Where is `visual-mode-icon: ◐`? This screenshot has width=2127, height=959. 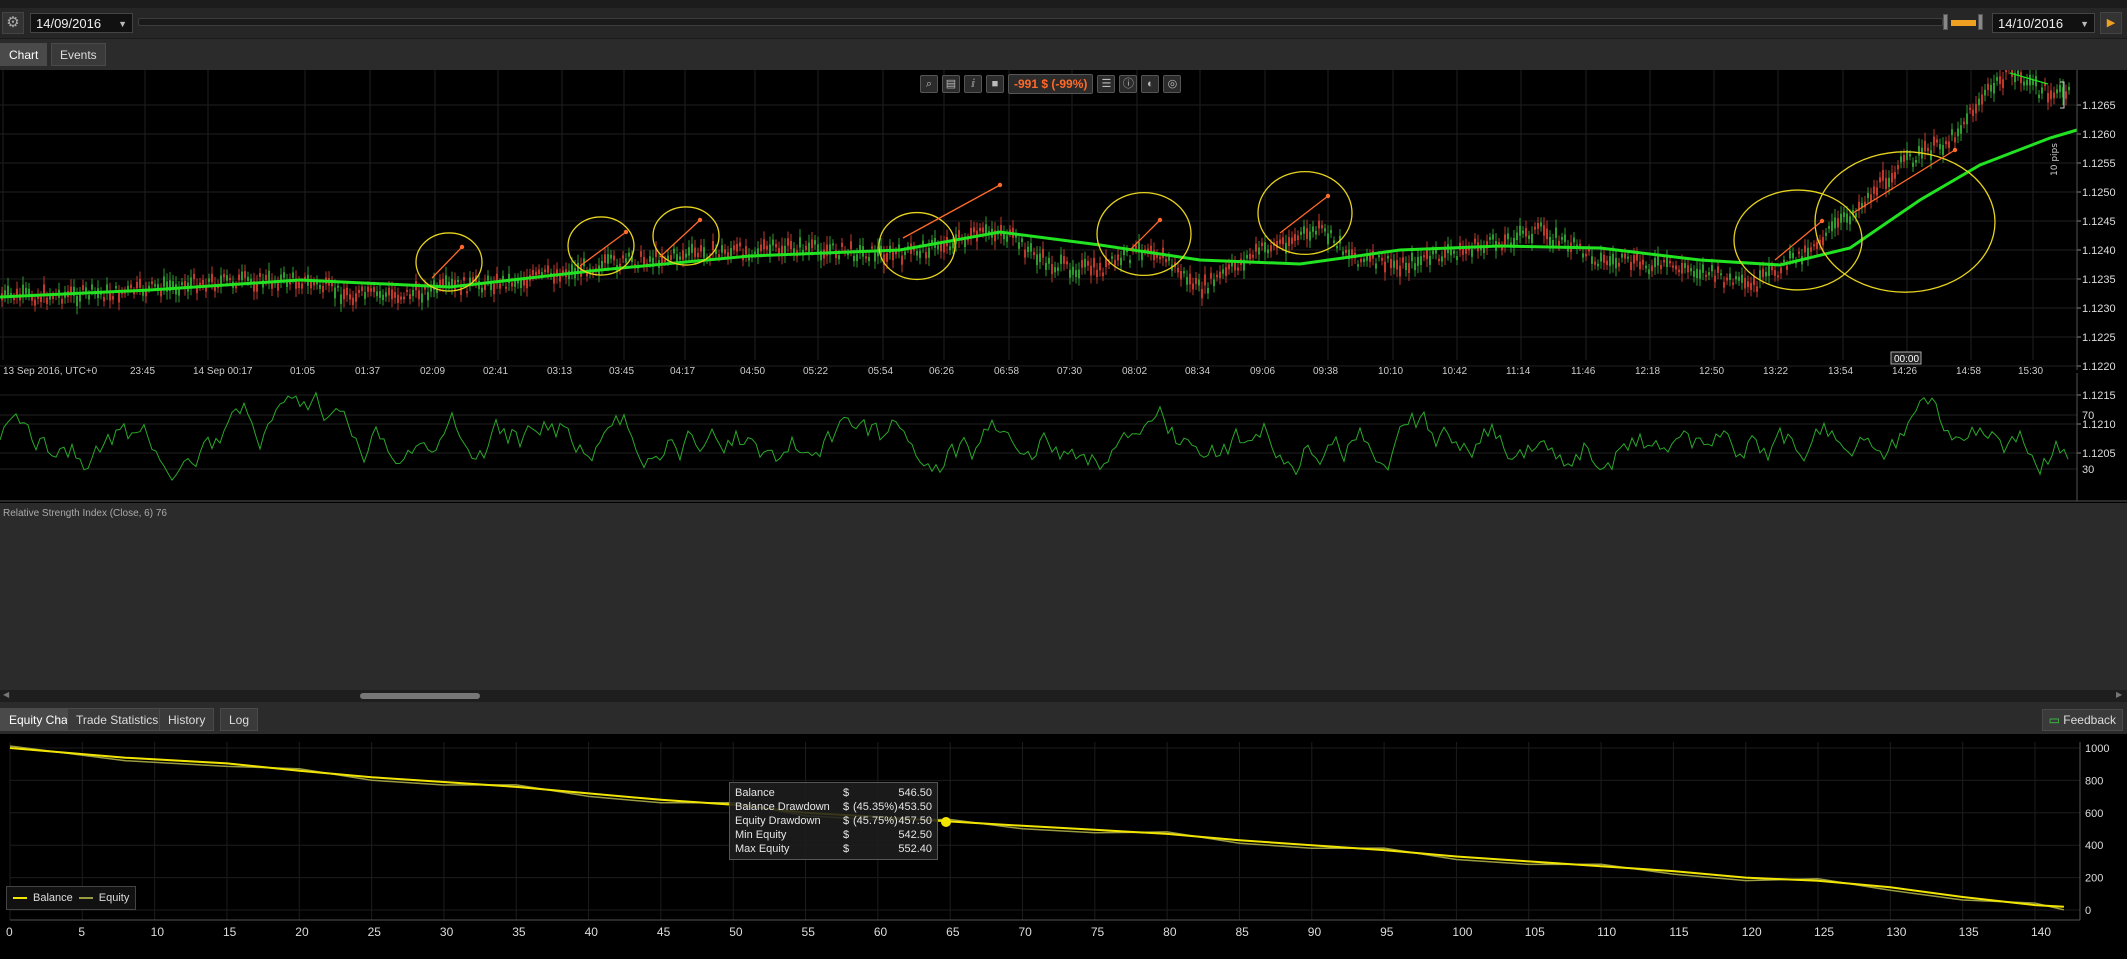 visual-mode-icon: ◐ is located at coordinates (1150, 84).